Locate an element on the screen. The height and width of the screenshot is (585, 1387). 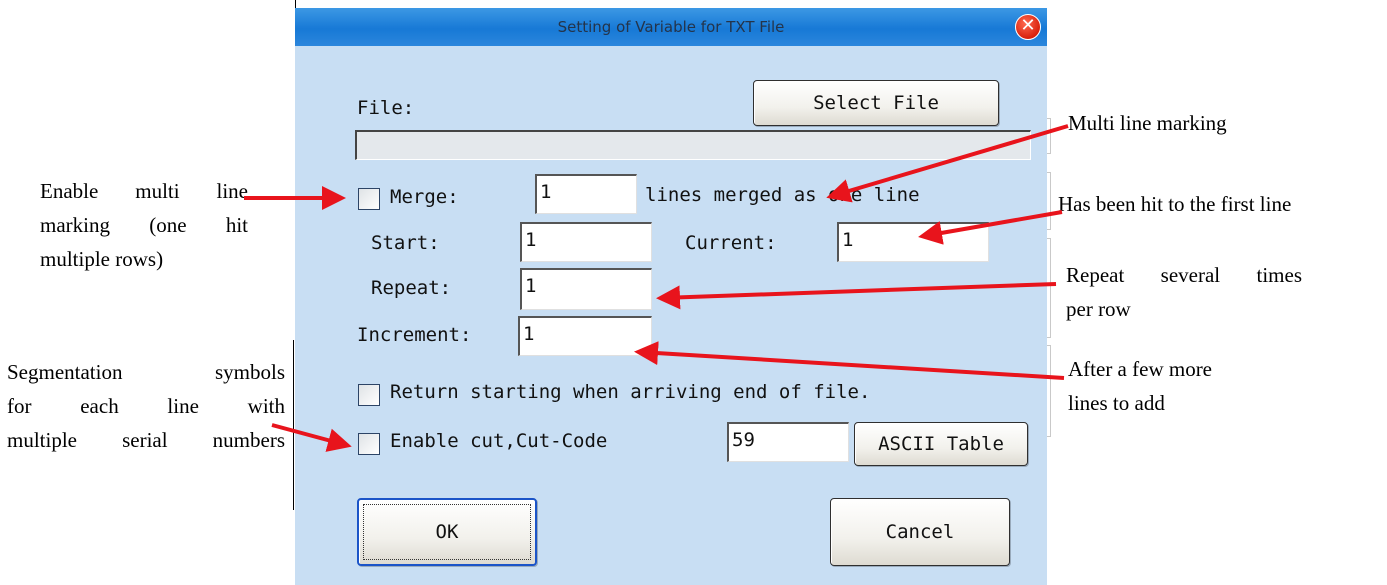
annotation-line: Repeat several times is located at coordinates (1184, 275).